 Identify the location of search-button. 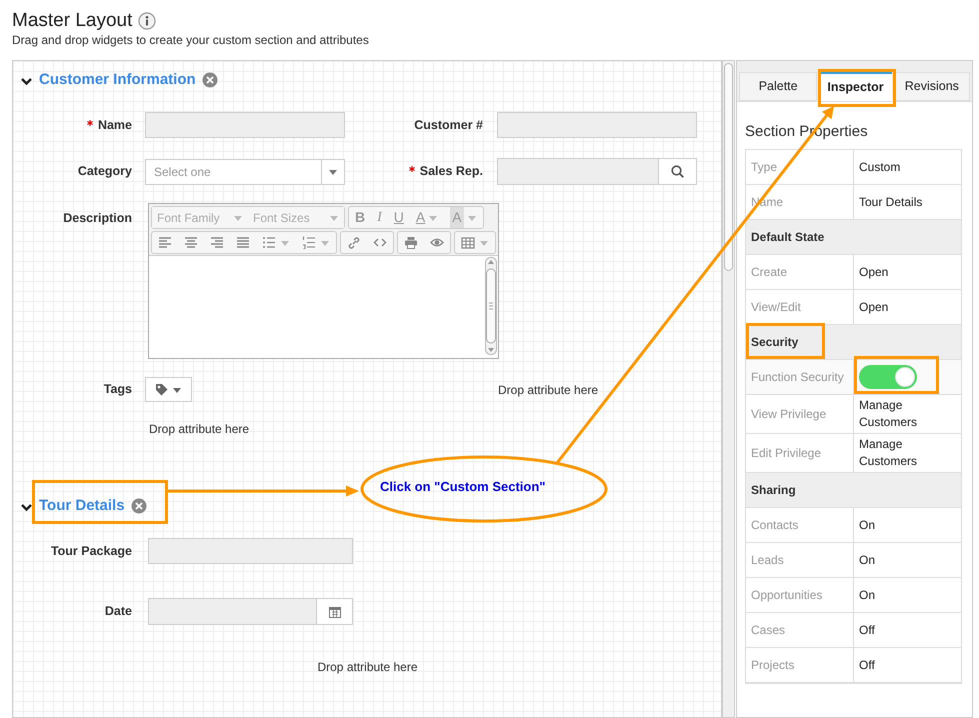
(678, 171).